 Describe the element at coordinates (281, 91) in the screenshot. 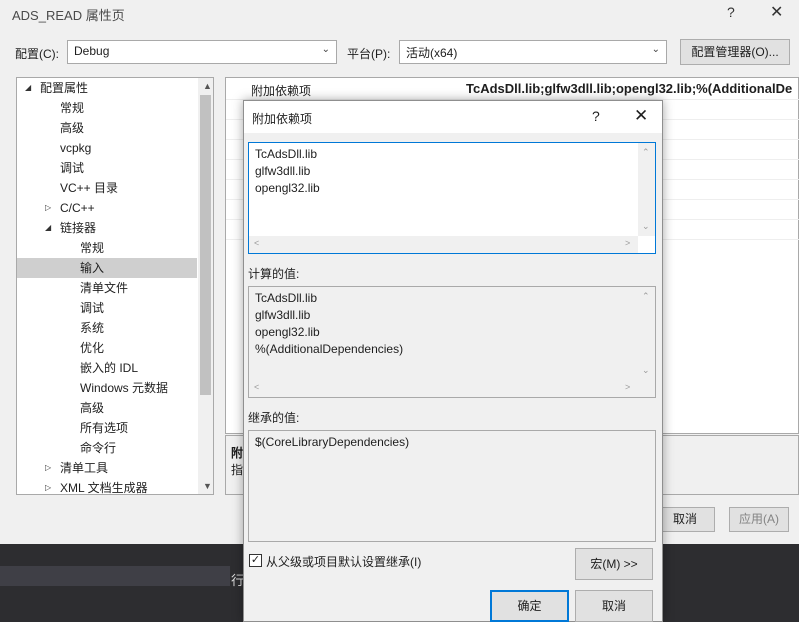

I see `grid-row-name: 附加依赖项` at that location.